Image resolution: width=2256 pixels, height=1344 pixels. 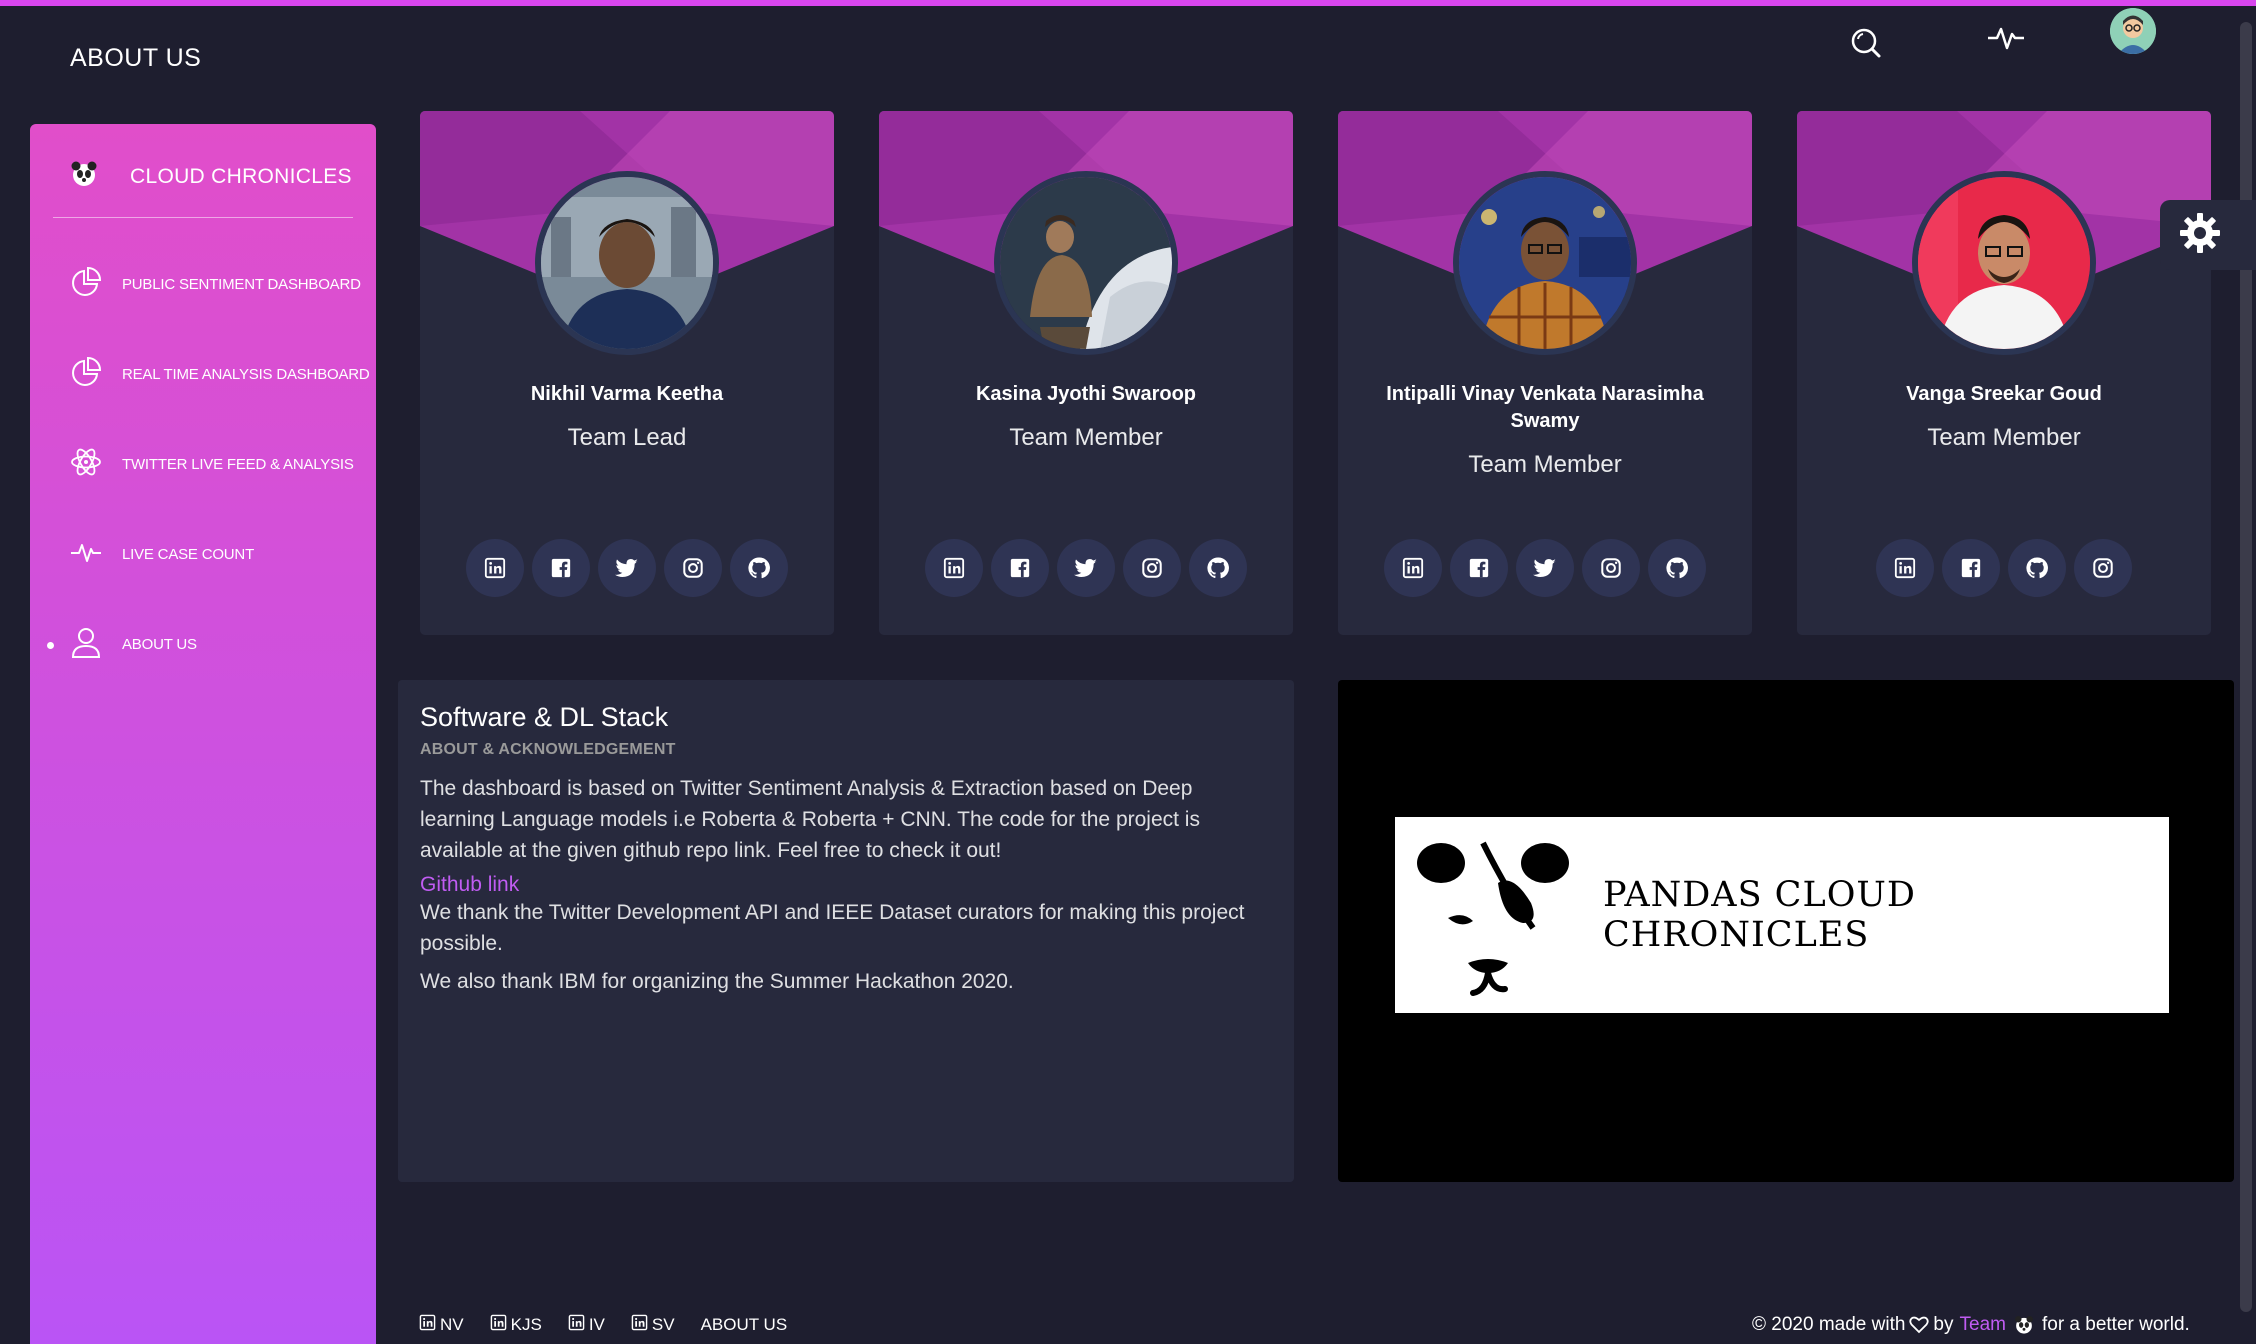 I want to click on brand-name: CLOUD CHRONICLES, so click(x=241, y=176).